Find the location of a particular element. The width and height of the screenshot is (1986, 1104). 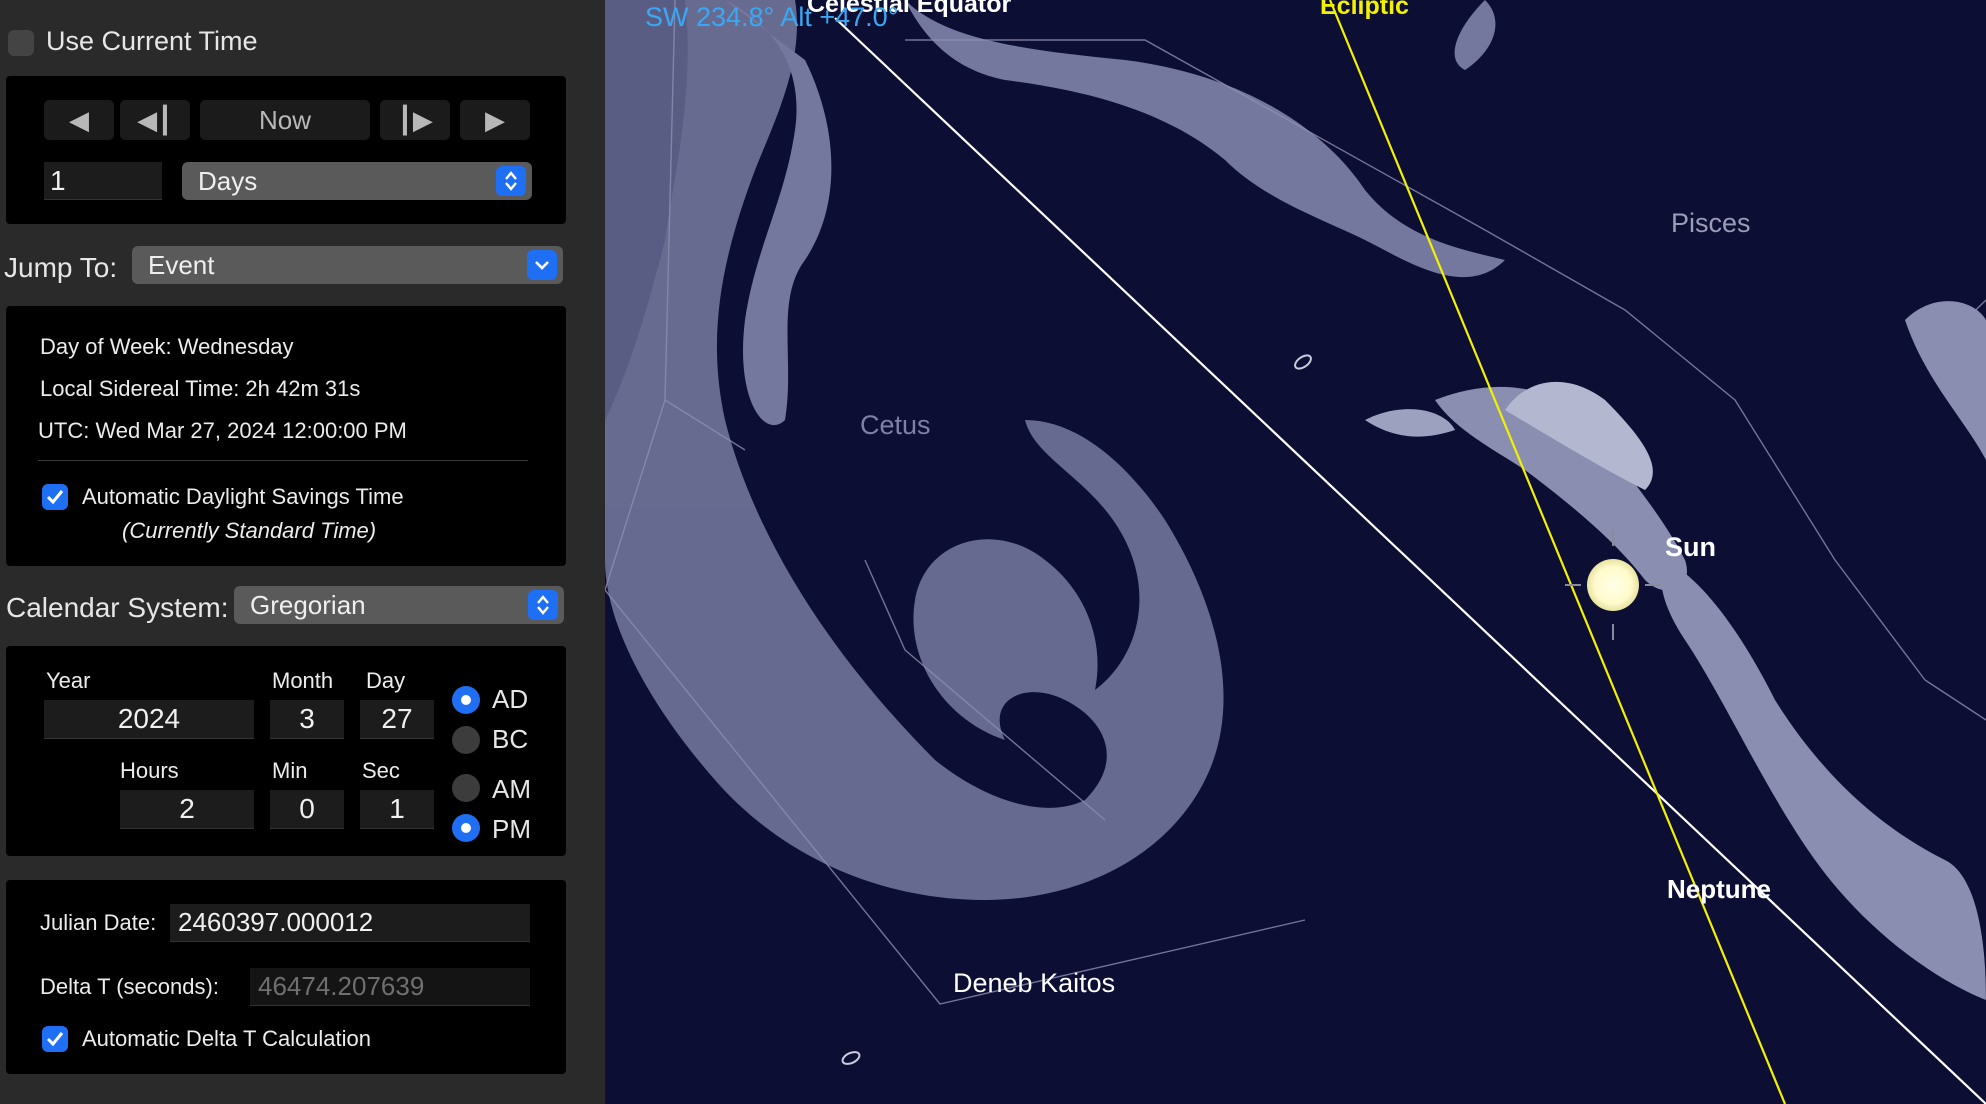

time-navigation-box: ◀ ◀┃ Now ┃▶ ▶ 1 Days is located at coordinates (286, 150).